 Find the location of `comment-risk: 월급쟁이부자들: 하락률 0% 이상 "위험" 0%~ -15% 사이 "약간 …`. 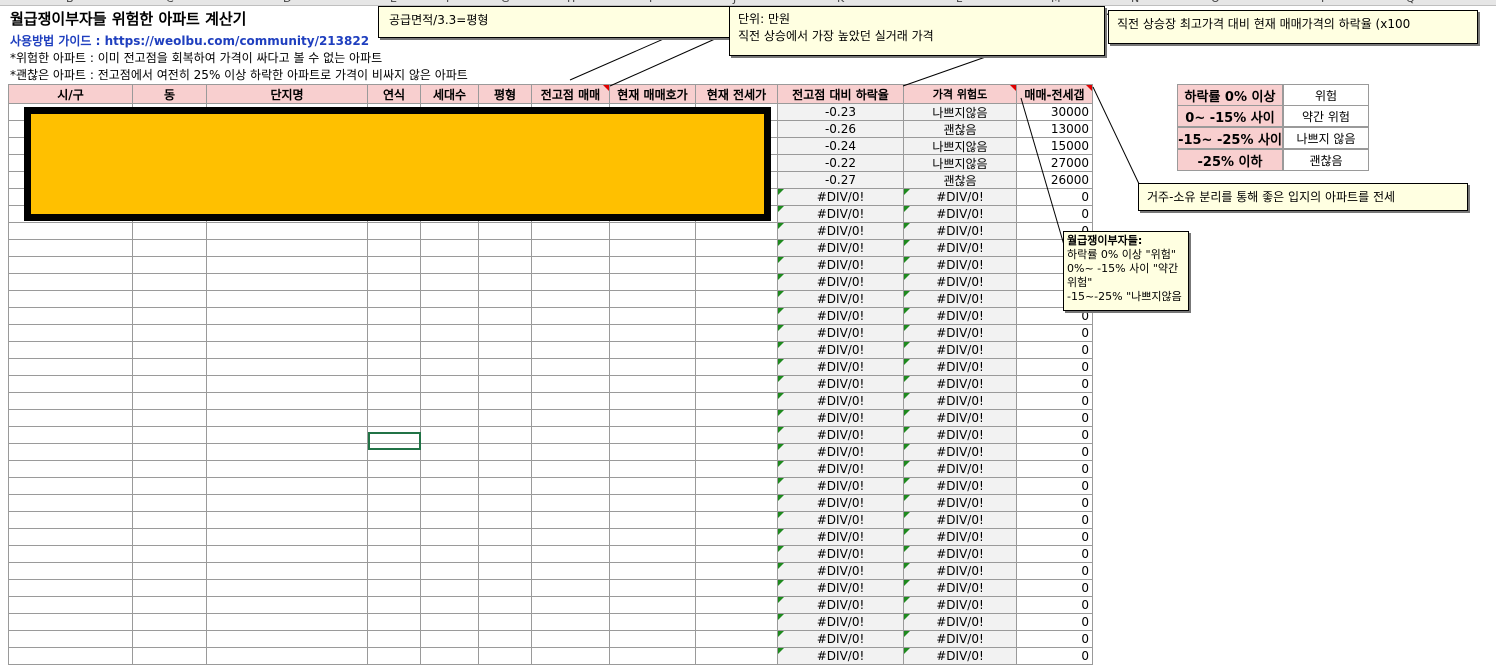

comment-risk: 월급쟁이부자들: 하락률 0% 이상 "위험" 0%~ -15% 사이 "약간 … is located at coordinates (1126, 271).